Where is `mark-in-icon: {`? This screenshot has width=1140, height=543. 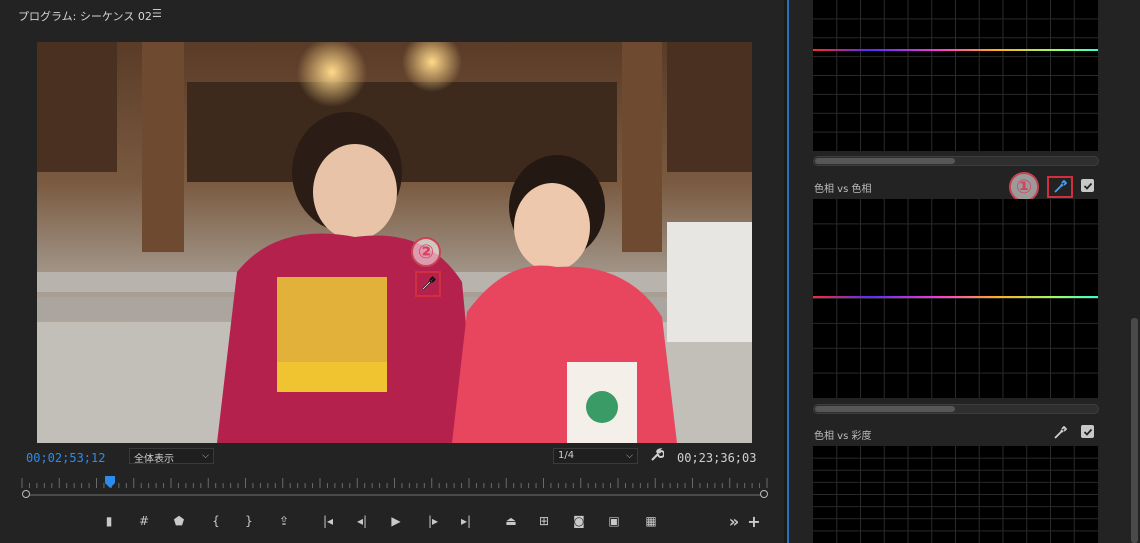 mark-in-icon: { is located at coordinates (216, 521).